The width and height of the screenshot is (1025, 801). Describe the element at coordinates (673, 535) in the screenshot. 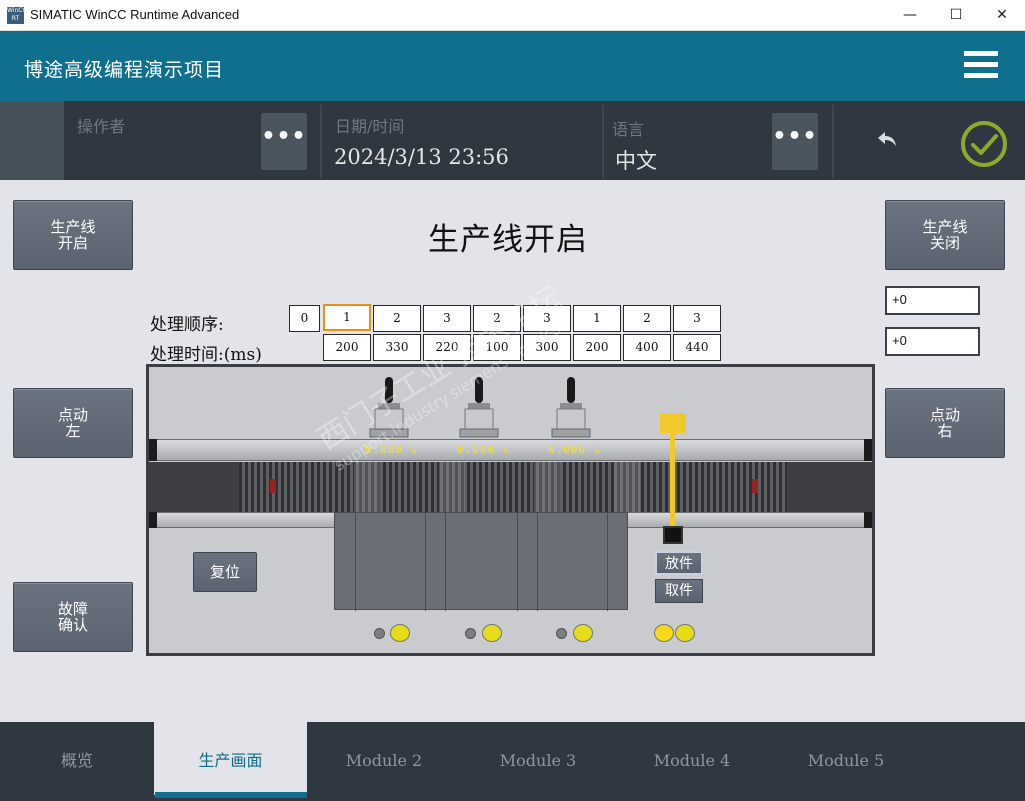

I see `gripper-claw` at that location.